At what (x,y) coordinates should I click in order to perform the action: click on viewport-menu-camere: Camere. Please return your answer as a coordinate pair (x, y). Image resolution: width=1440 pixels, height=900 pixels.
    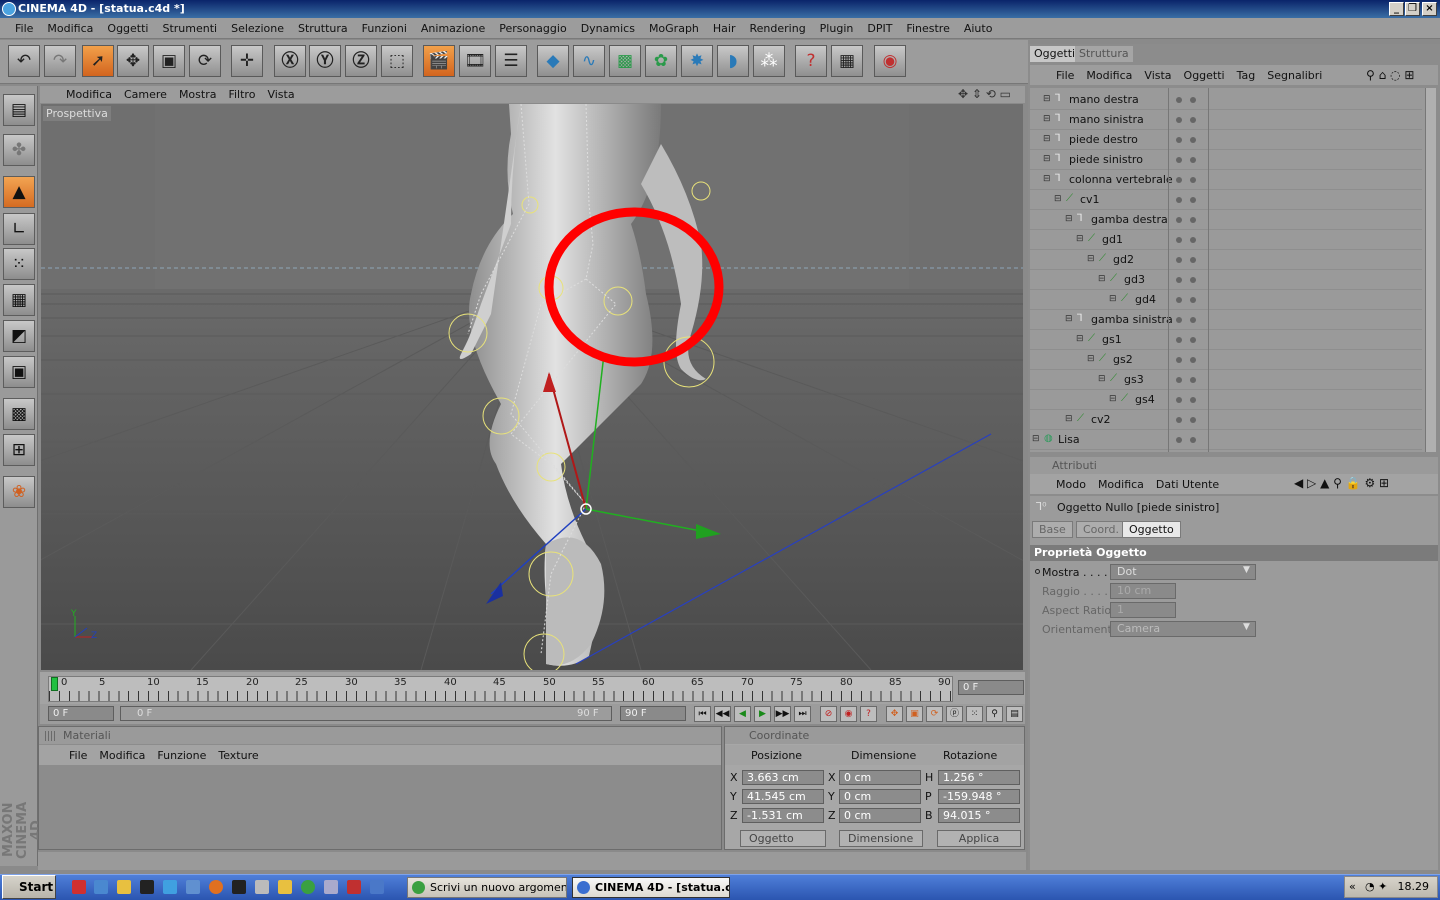
    Looking at the image, I should click on (145, 94).